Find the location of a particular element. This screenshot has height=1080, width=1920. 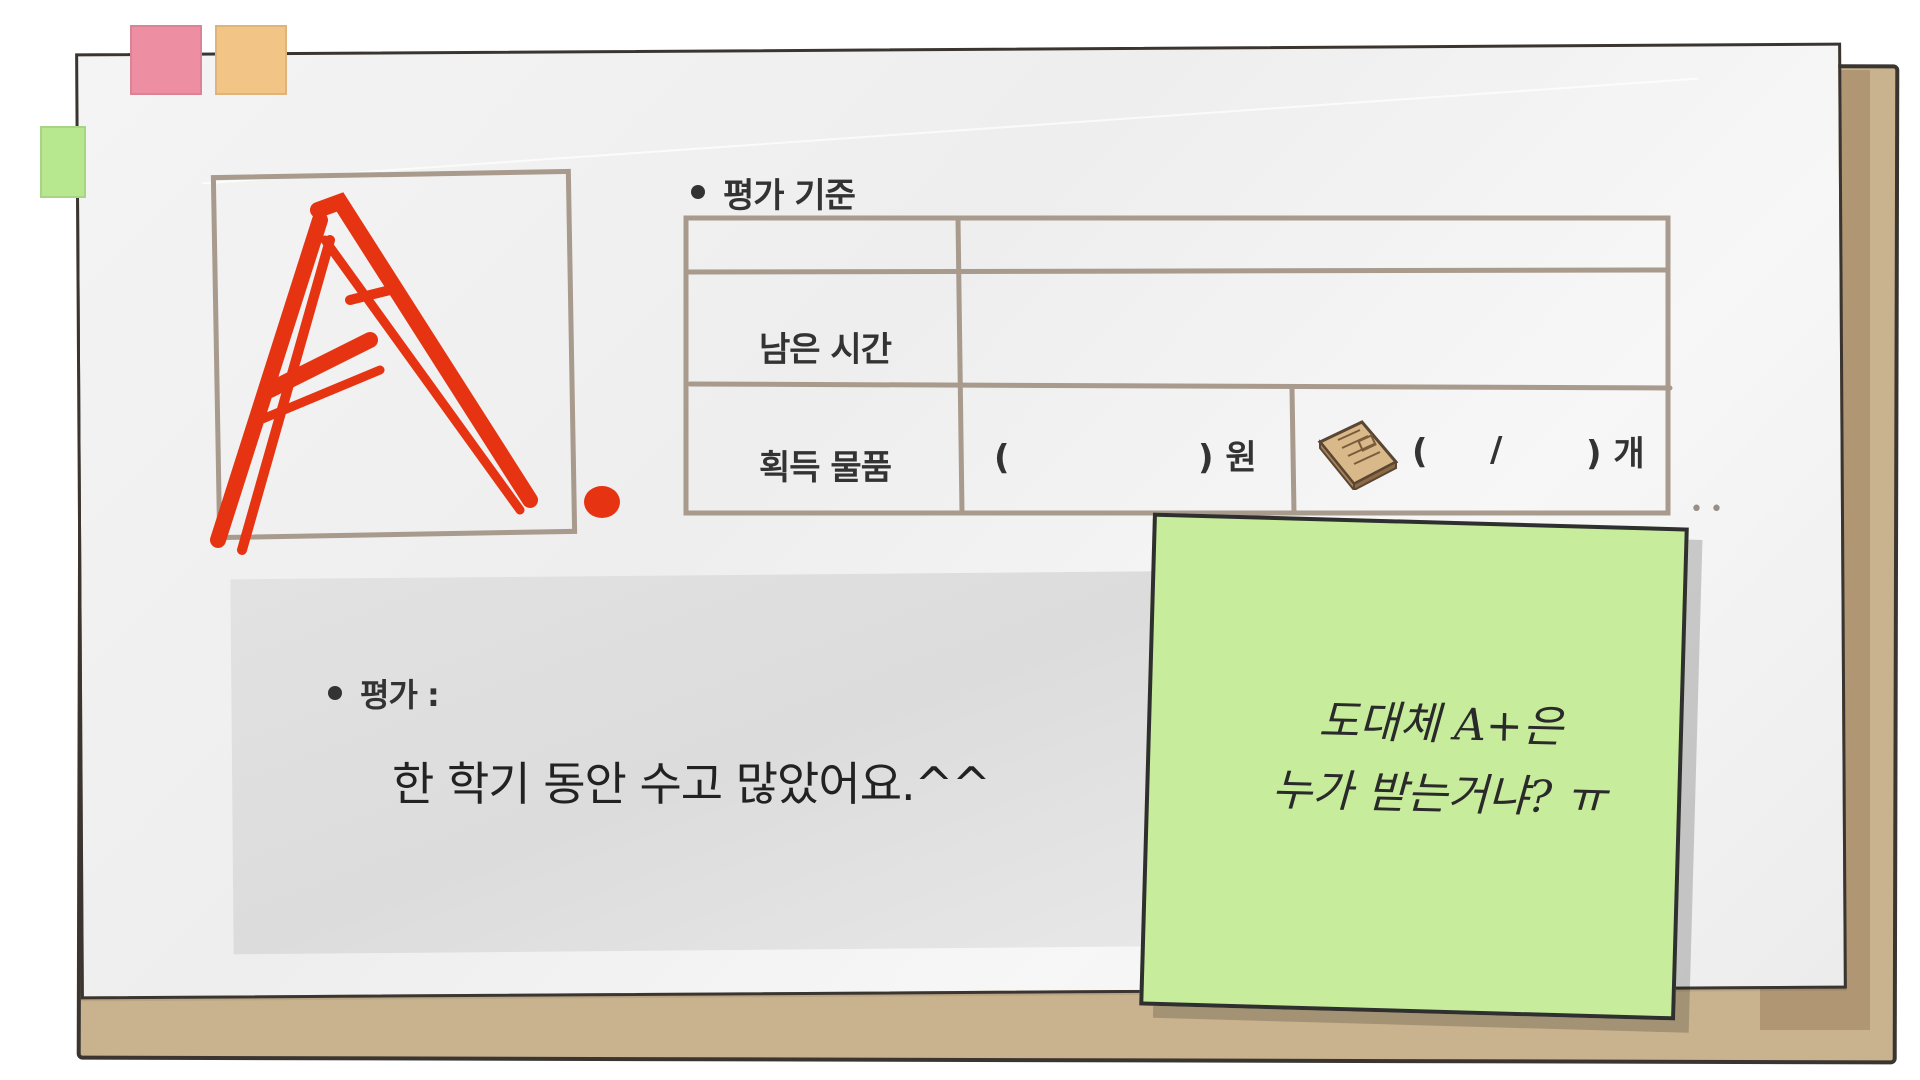

tab-pink-bookmark is located at coordinates (166, 60).